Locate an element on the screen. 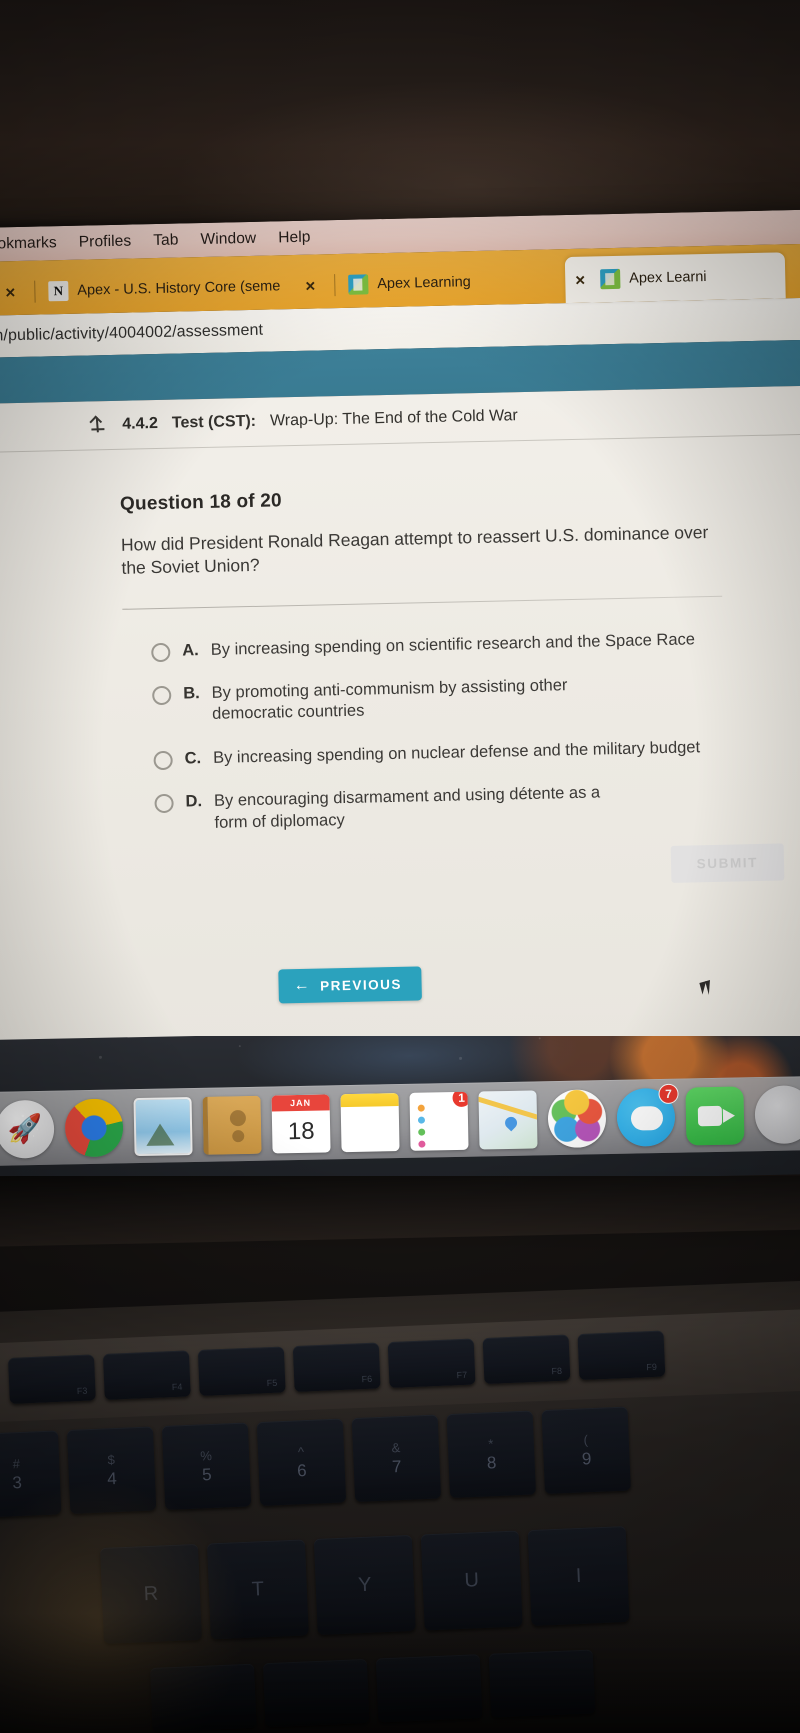 This screenshot has width=800, height=1733. key-f7-label: F7 is located at coordinates (462, 1375).